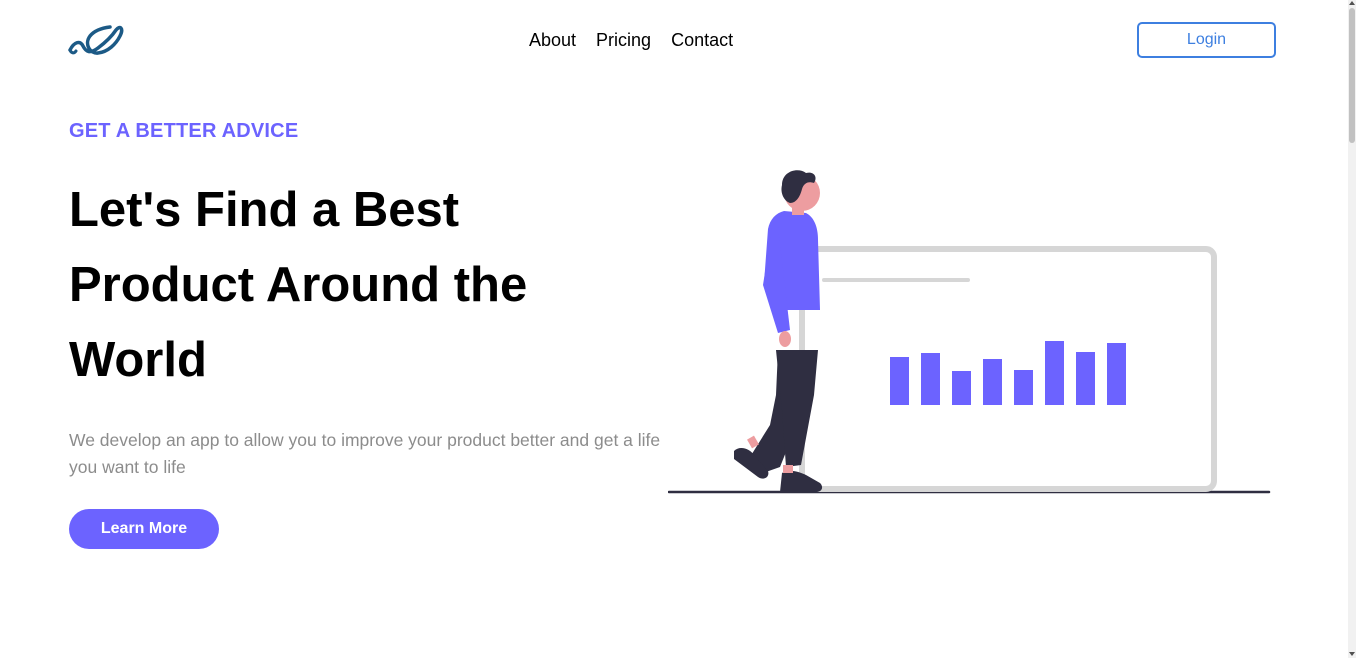  What do you see at coordinates (552, 40) in the screenshot?
I see `nav-link-about: About` at bounding box center [552, 40].